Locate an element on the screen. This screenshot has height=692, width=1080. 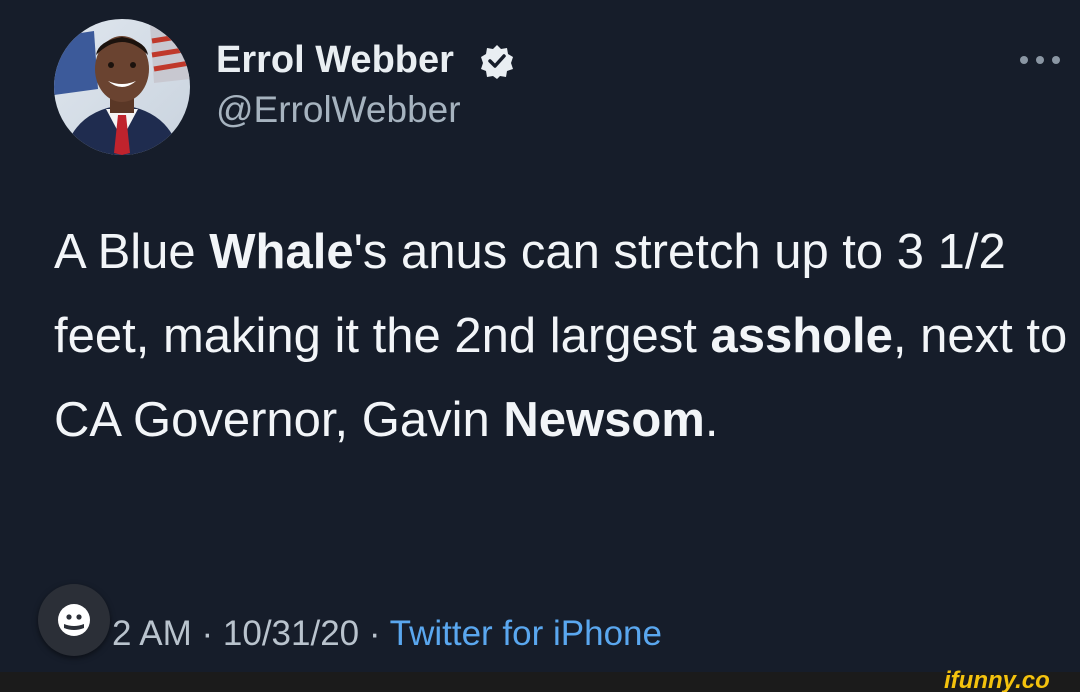
tweet-text-bold: asshole is located at coordinates (801, 336).